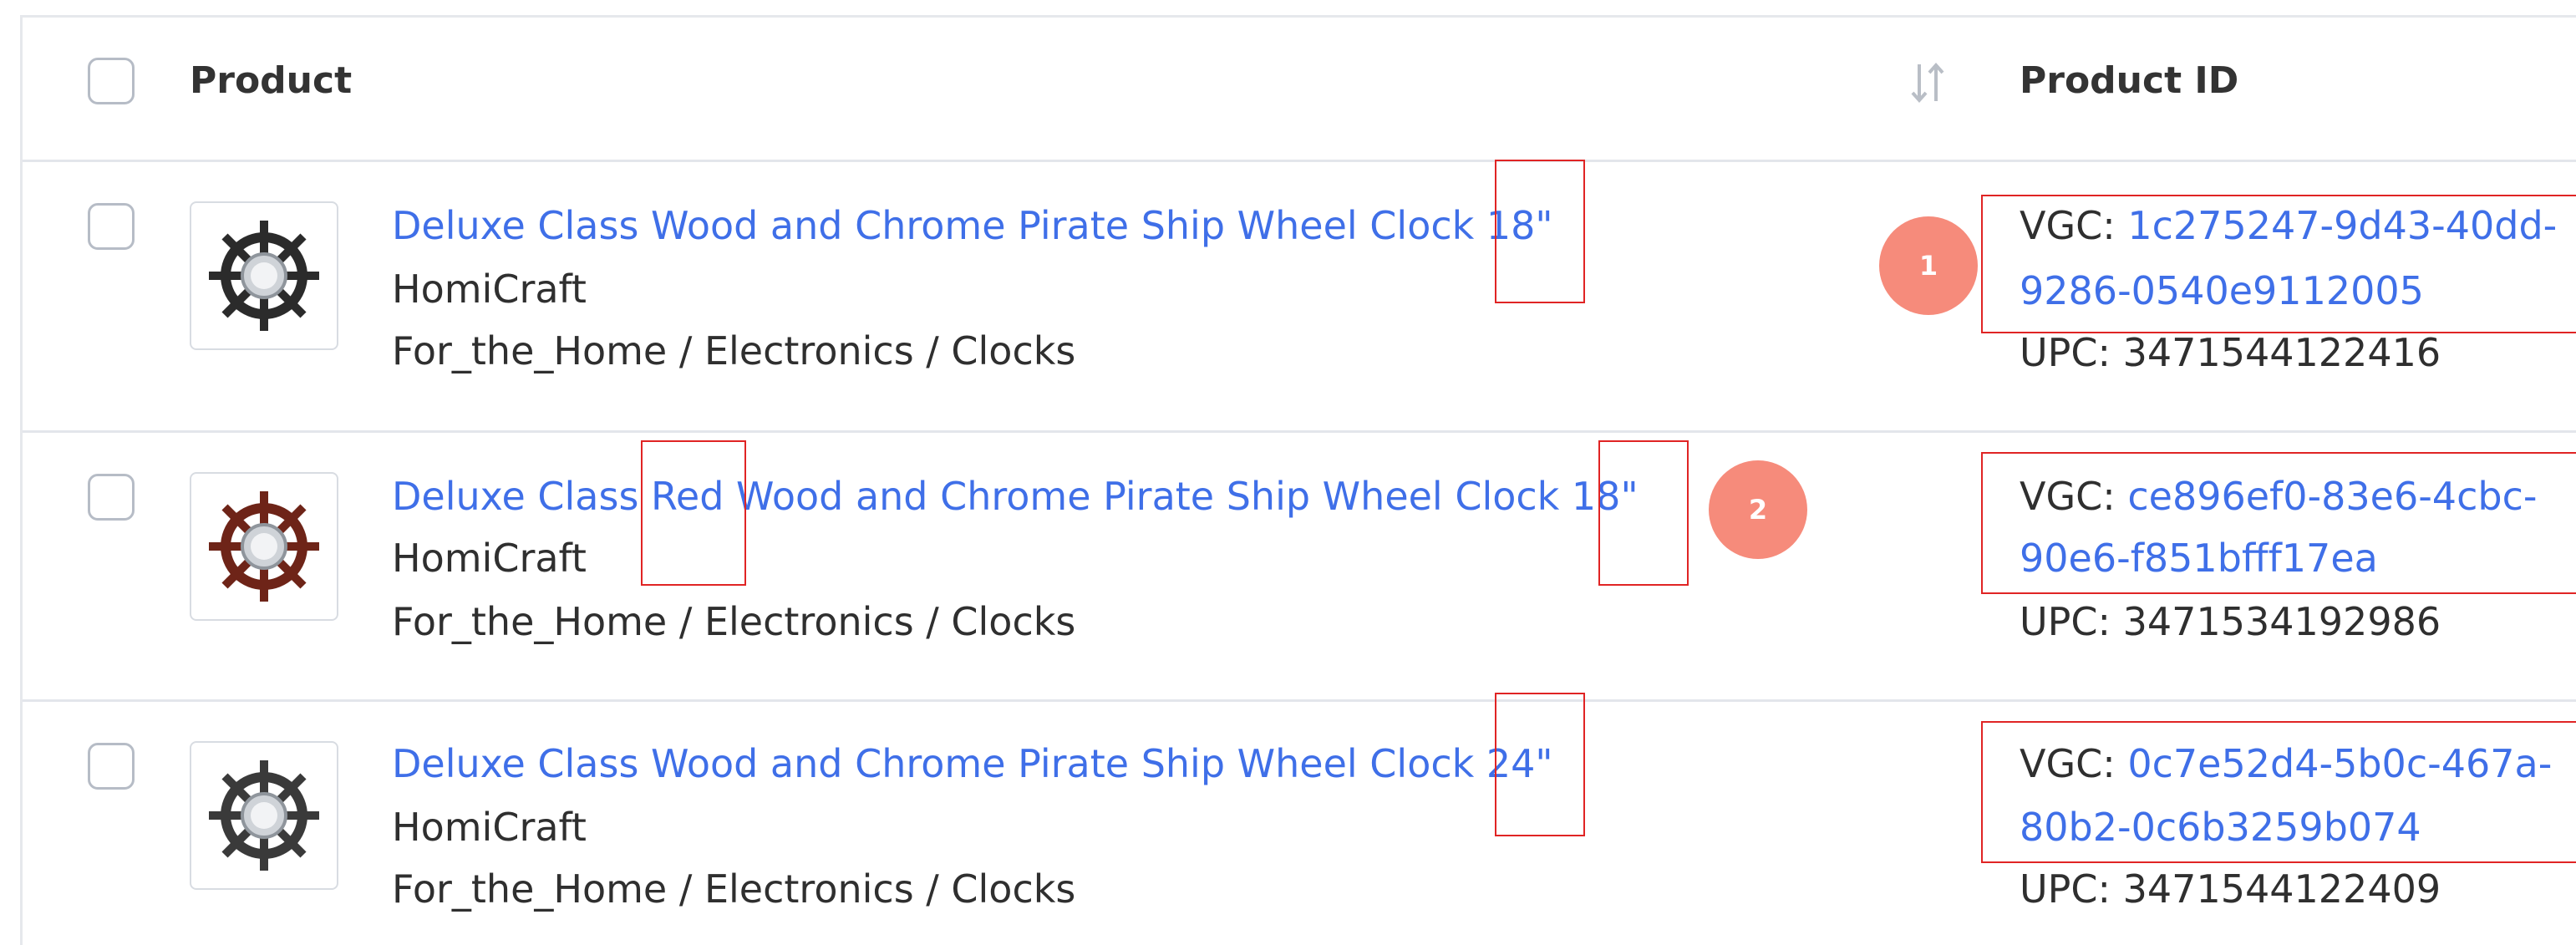 This screenshot has height=945, width=2576. What do you see at coordinates (2230, 621) in the screenshot?
I see `upc-id: UPC: 3471534192986` at bounding box center [2230, 621].